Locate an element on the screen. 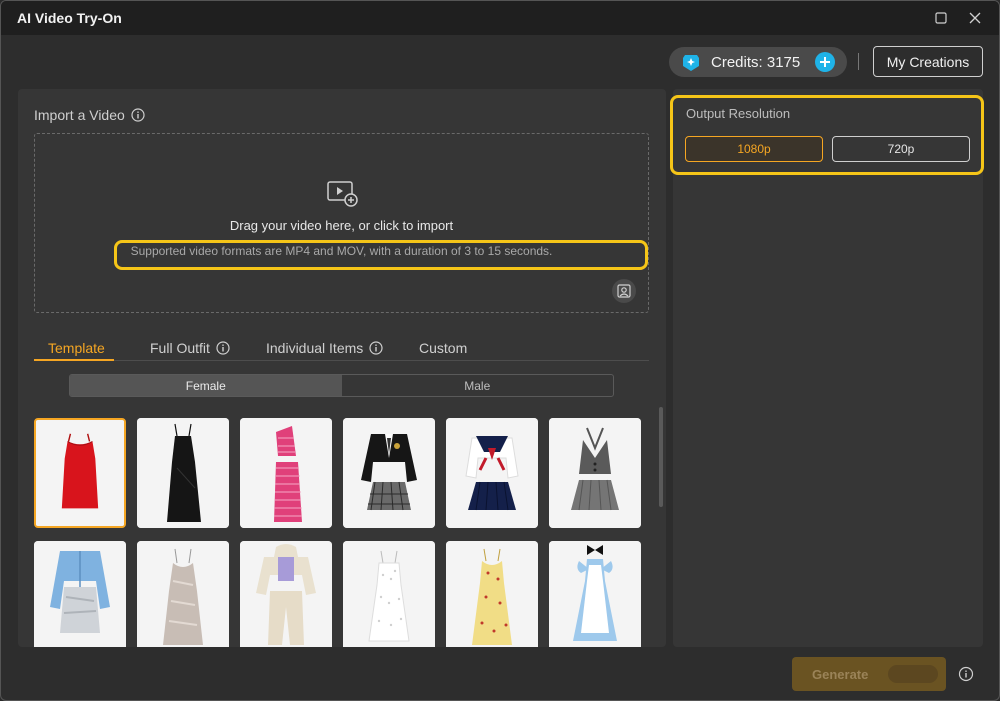  import-video-label: Import a Video is located at coordinates (79, 115).